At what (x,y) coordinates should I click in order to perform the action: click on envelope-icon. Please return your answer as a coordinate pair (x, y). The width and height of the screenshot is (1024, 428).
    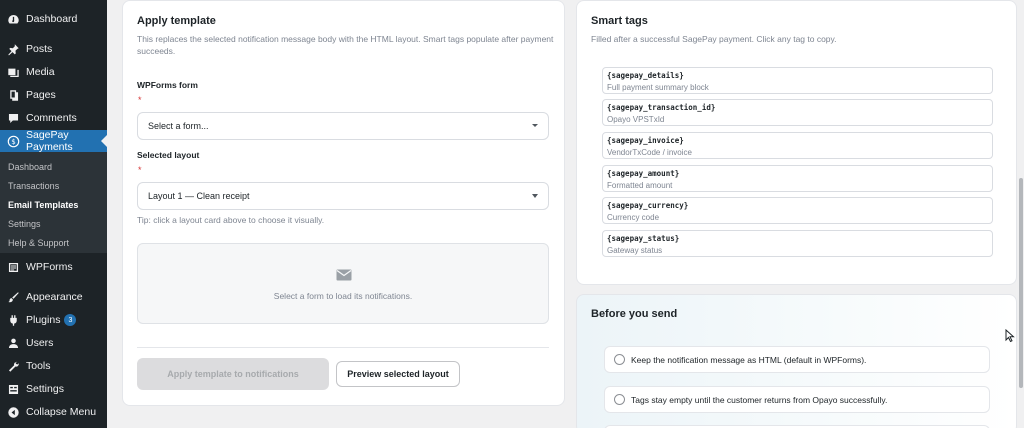
    Looking at the image, I should click on (344, 277).